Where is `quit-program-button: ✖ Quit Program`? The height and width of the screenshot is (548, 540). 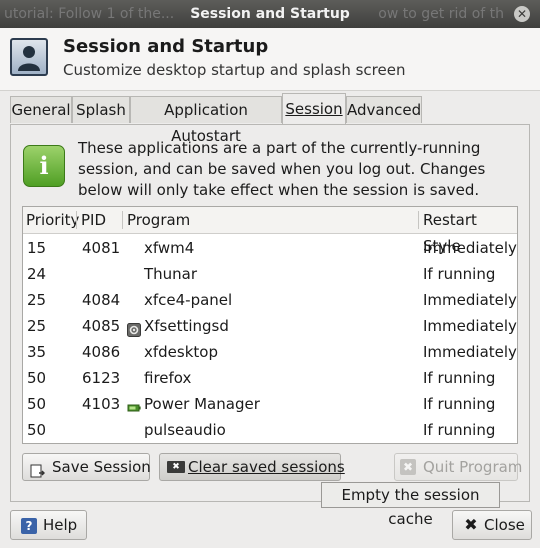 quit-program-button: ✖ Quit Program is located at coordinates (458, 467).